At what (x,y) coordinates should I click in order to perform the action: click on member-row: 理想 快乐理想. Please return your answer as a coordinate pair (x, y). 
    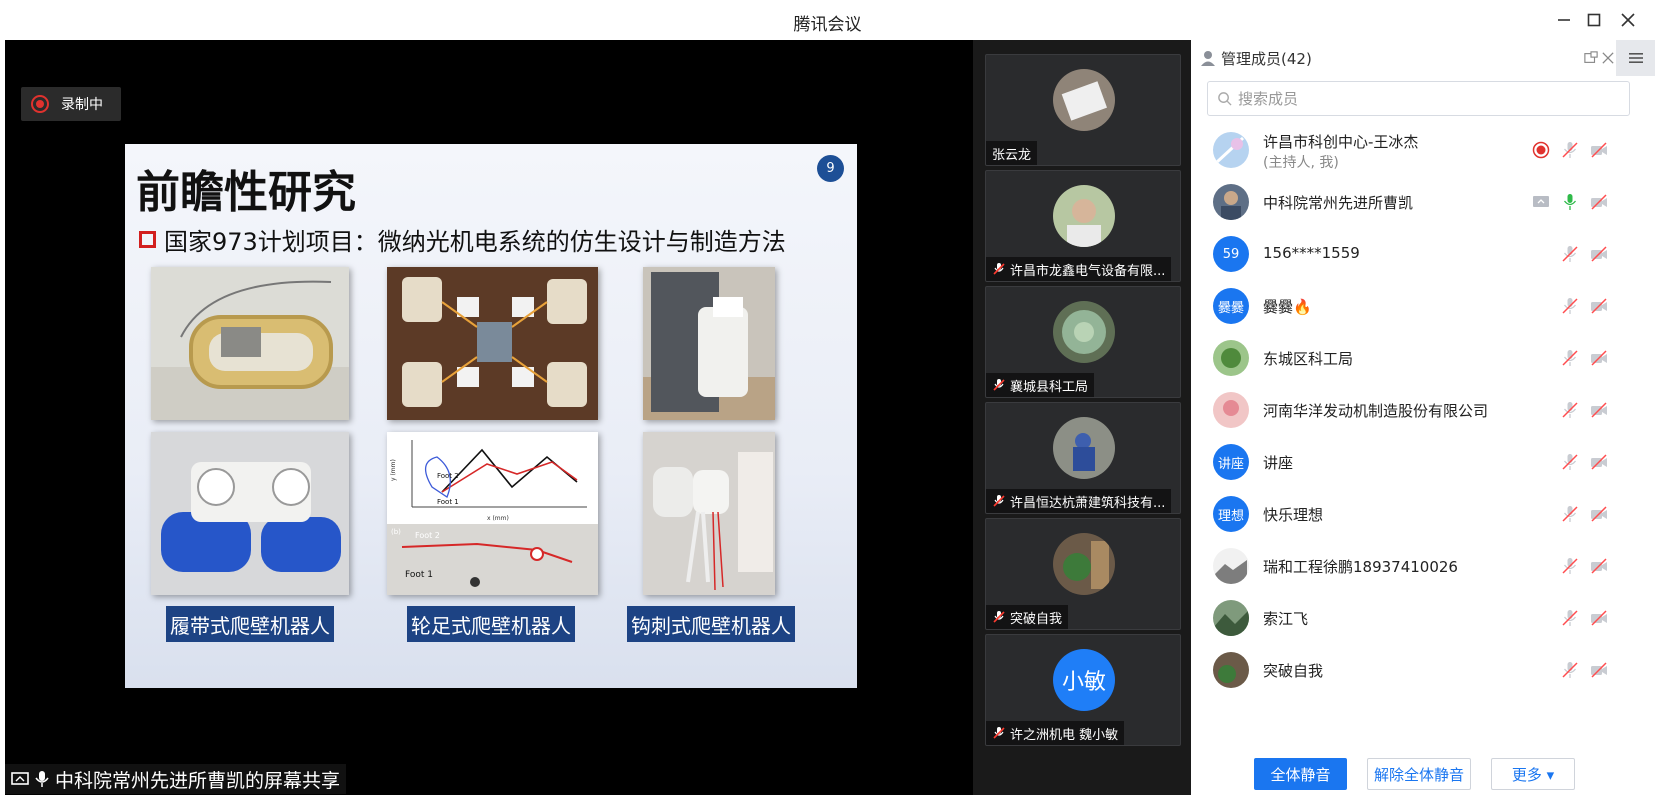
    Looking at the image, I should click on (1423, 514).